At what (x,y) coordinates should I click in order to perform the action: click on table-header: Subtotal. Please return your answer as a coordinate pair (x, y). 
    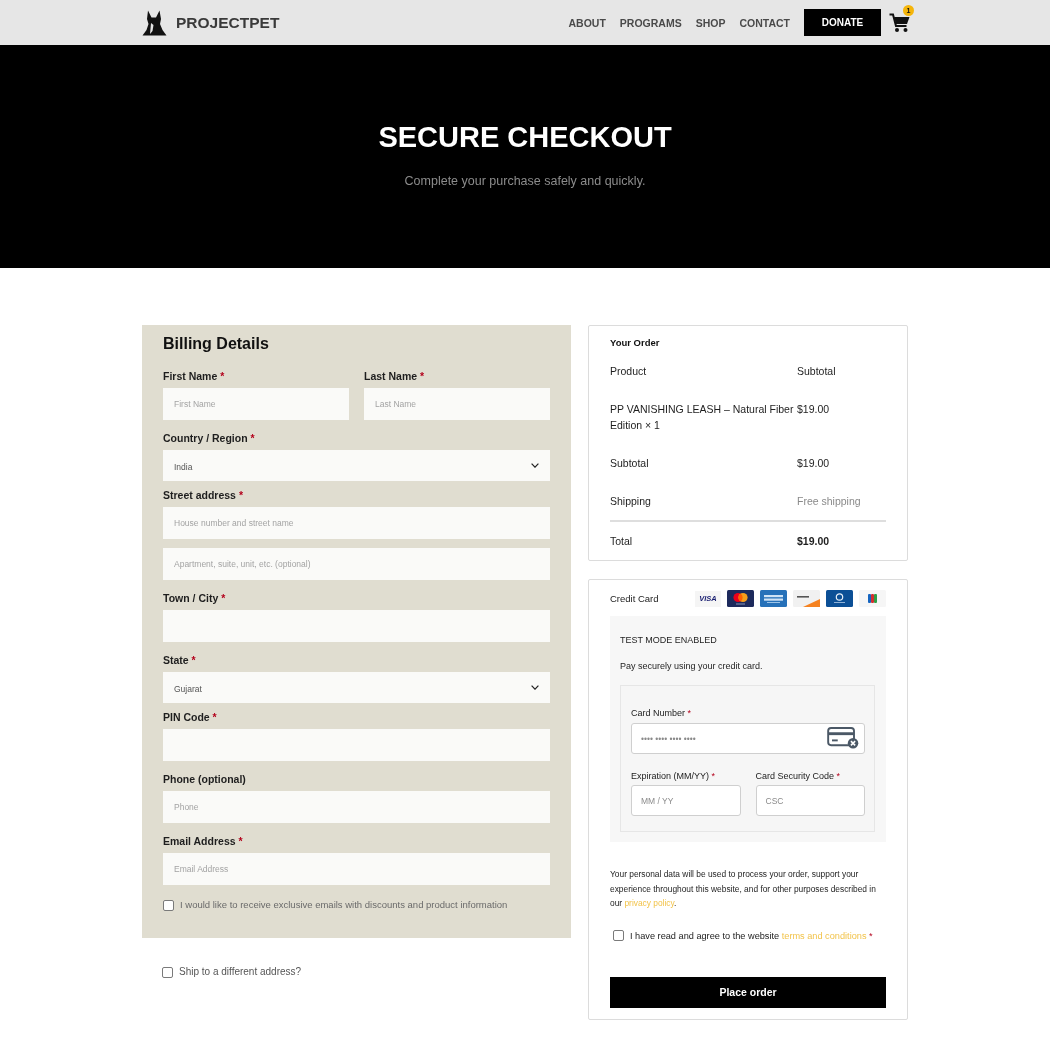
    Looking at the image, I should click on (817, 371).